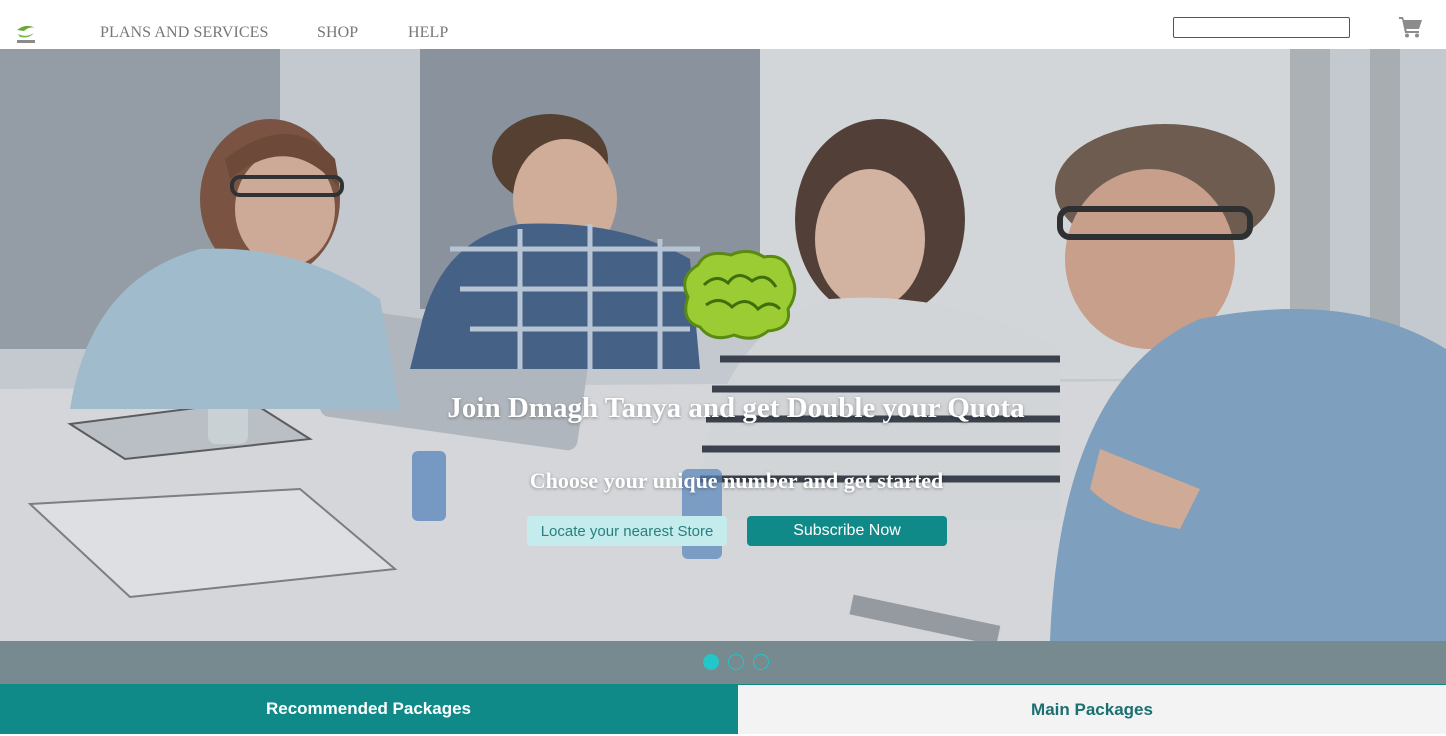 The width and height of the screenshot is (1446, 736). I want to click on tab-main-packages: Main Packages, so click(1091, 709).